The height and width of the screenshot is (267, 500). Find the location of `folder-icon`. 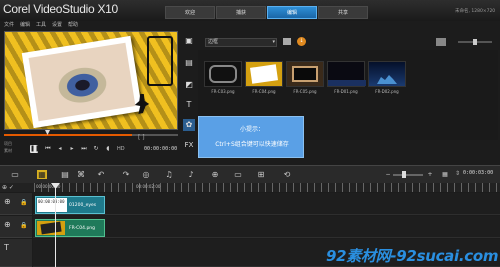

folder-icon is located at coordinates (287, 41).